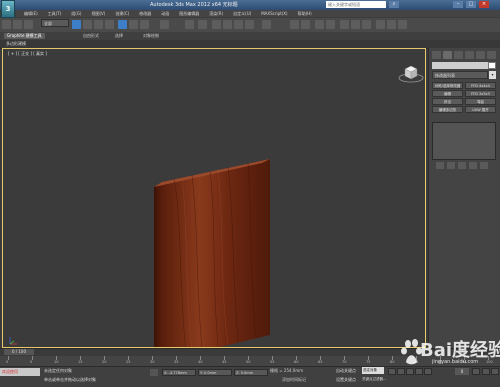 This screenshot has height=387, width=500. What do you see at coordinates (238, 24) in the screenshot?
I see `percent-snap-icon` at bounding box center [238, 24].